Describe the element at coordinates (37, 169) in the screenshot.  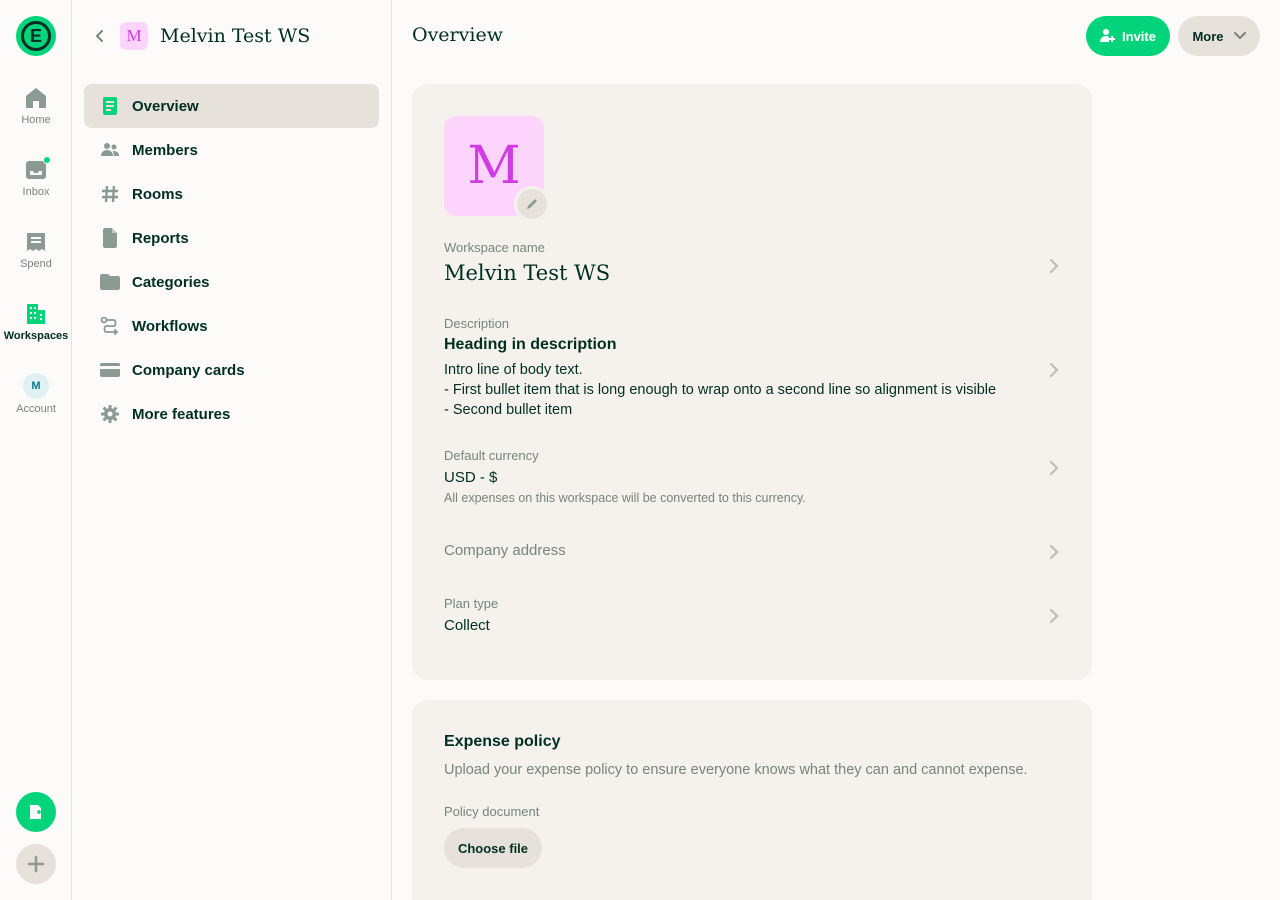
I see `inbox-icon` at that location.